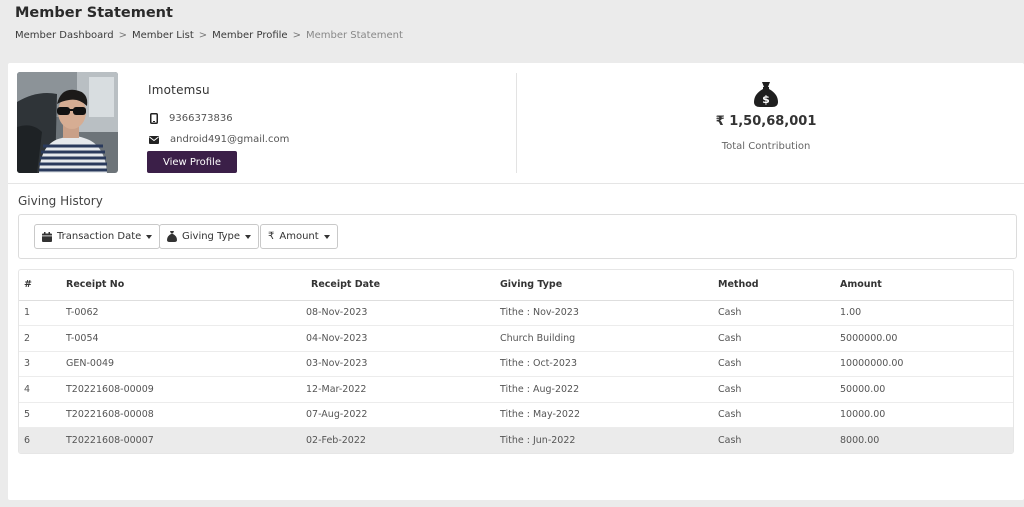 Image resolution: width=1024 pixels, height=507 pixels. What do you see at coordinates (609, 338) in the screenshot?
I see `giving-type: Church Building` at bounding box center [609, 338].